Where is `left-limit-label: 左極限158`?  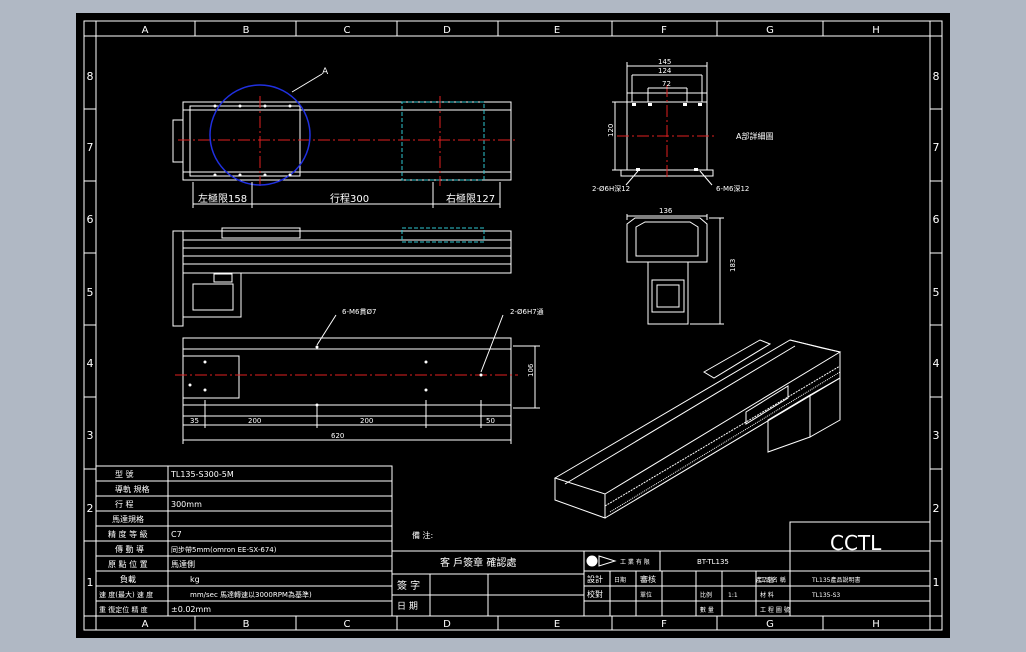 left-limit-label: 左極限158 is located at coordinates (222, 198).